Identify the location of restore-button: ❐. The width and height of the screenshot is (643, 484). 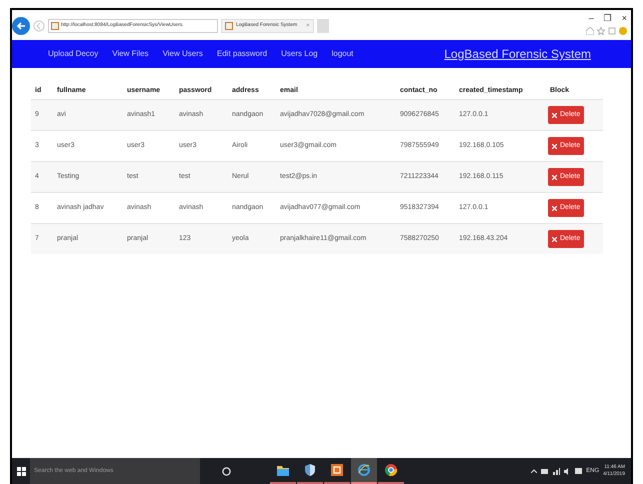
(608, 19).